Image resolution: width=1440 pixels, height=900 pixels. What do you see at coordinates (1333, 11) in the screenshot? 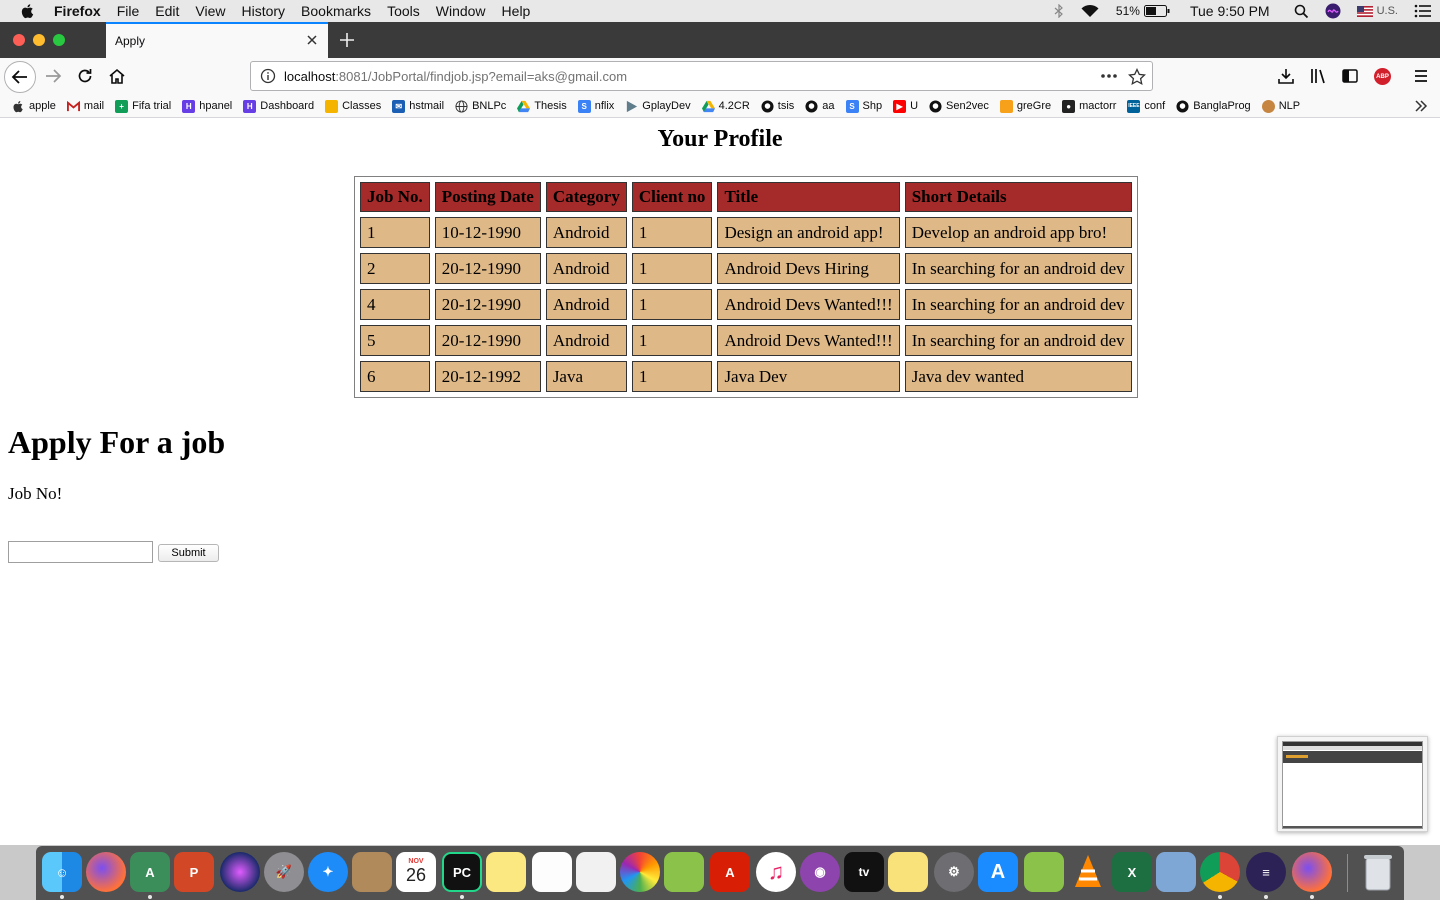
I see `siri-menu-icon` at bounding box center [1333, 11].